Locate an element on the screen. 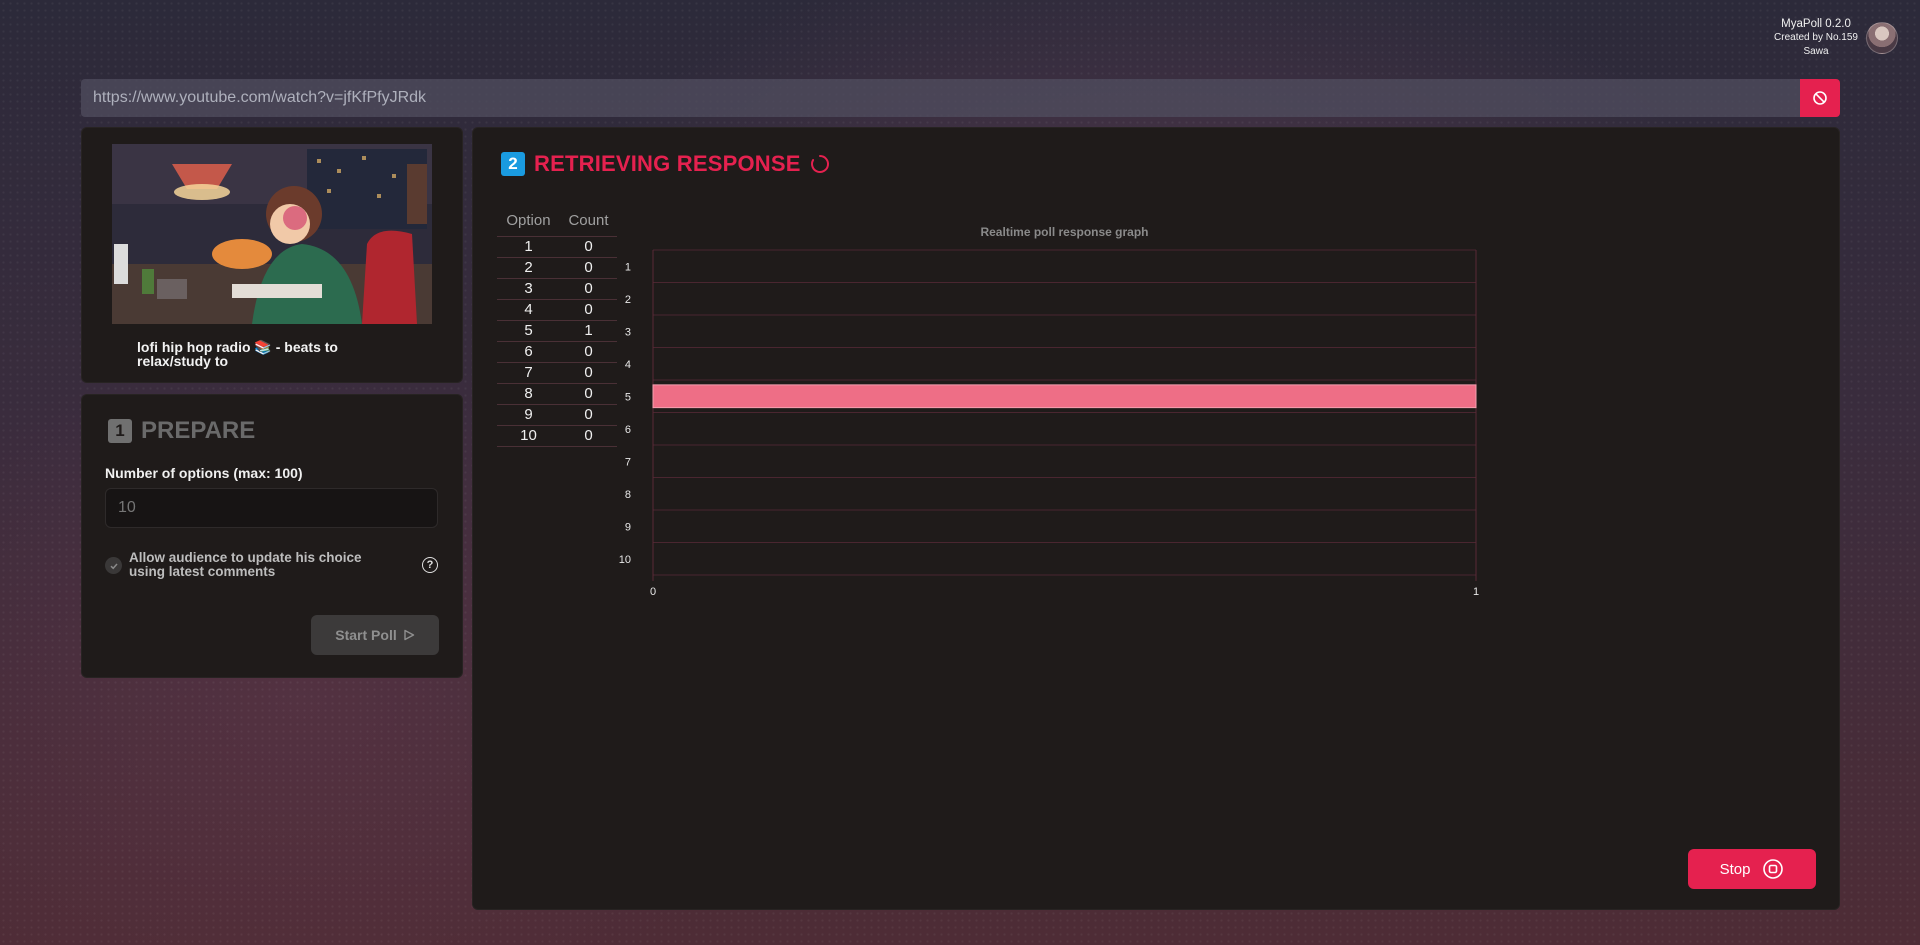 The height and width of the screenshot is (945, 1920). video-thumbnail is located at coordinates (272, 234).